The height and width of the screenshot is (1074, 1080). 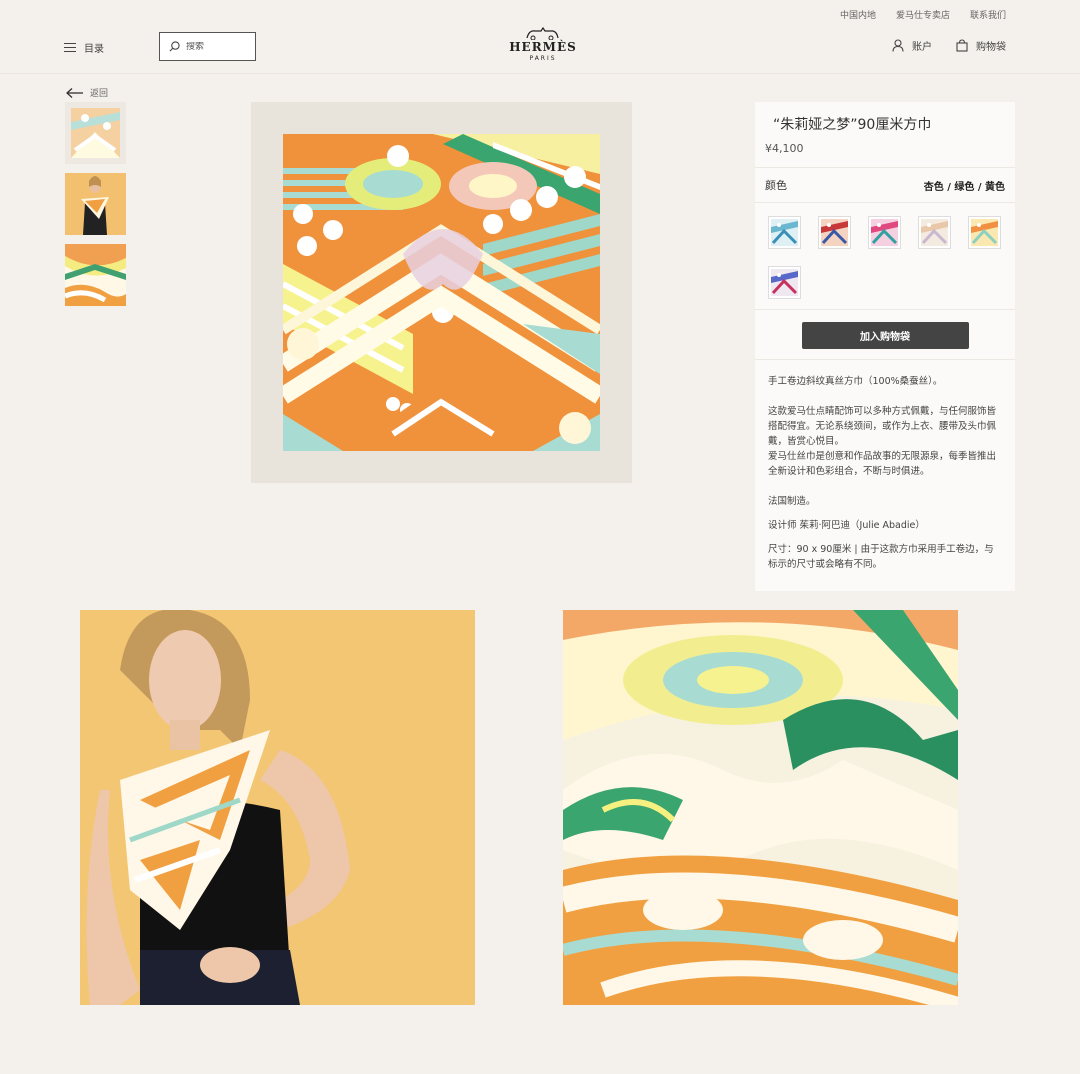 I want to click on product-title: “朱莉娅之梦”90厘米方巾, so click(x=852, y=125).